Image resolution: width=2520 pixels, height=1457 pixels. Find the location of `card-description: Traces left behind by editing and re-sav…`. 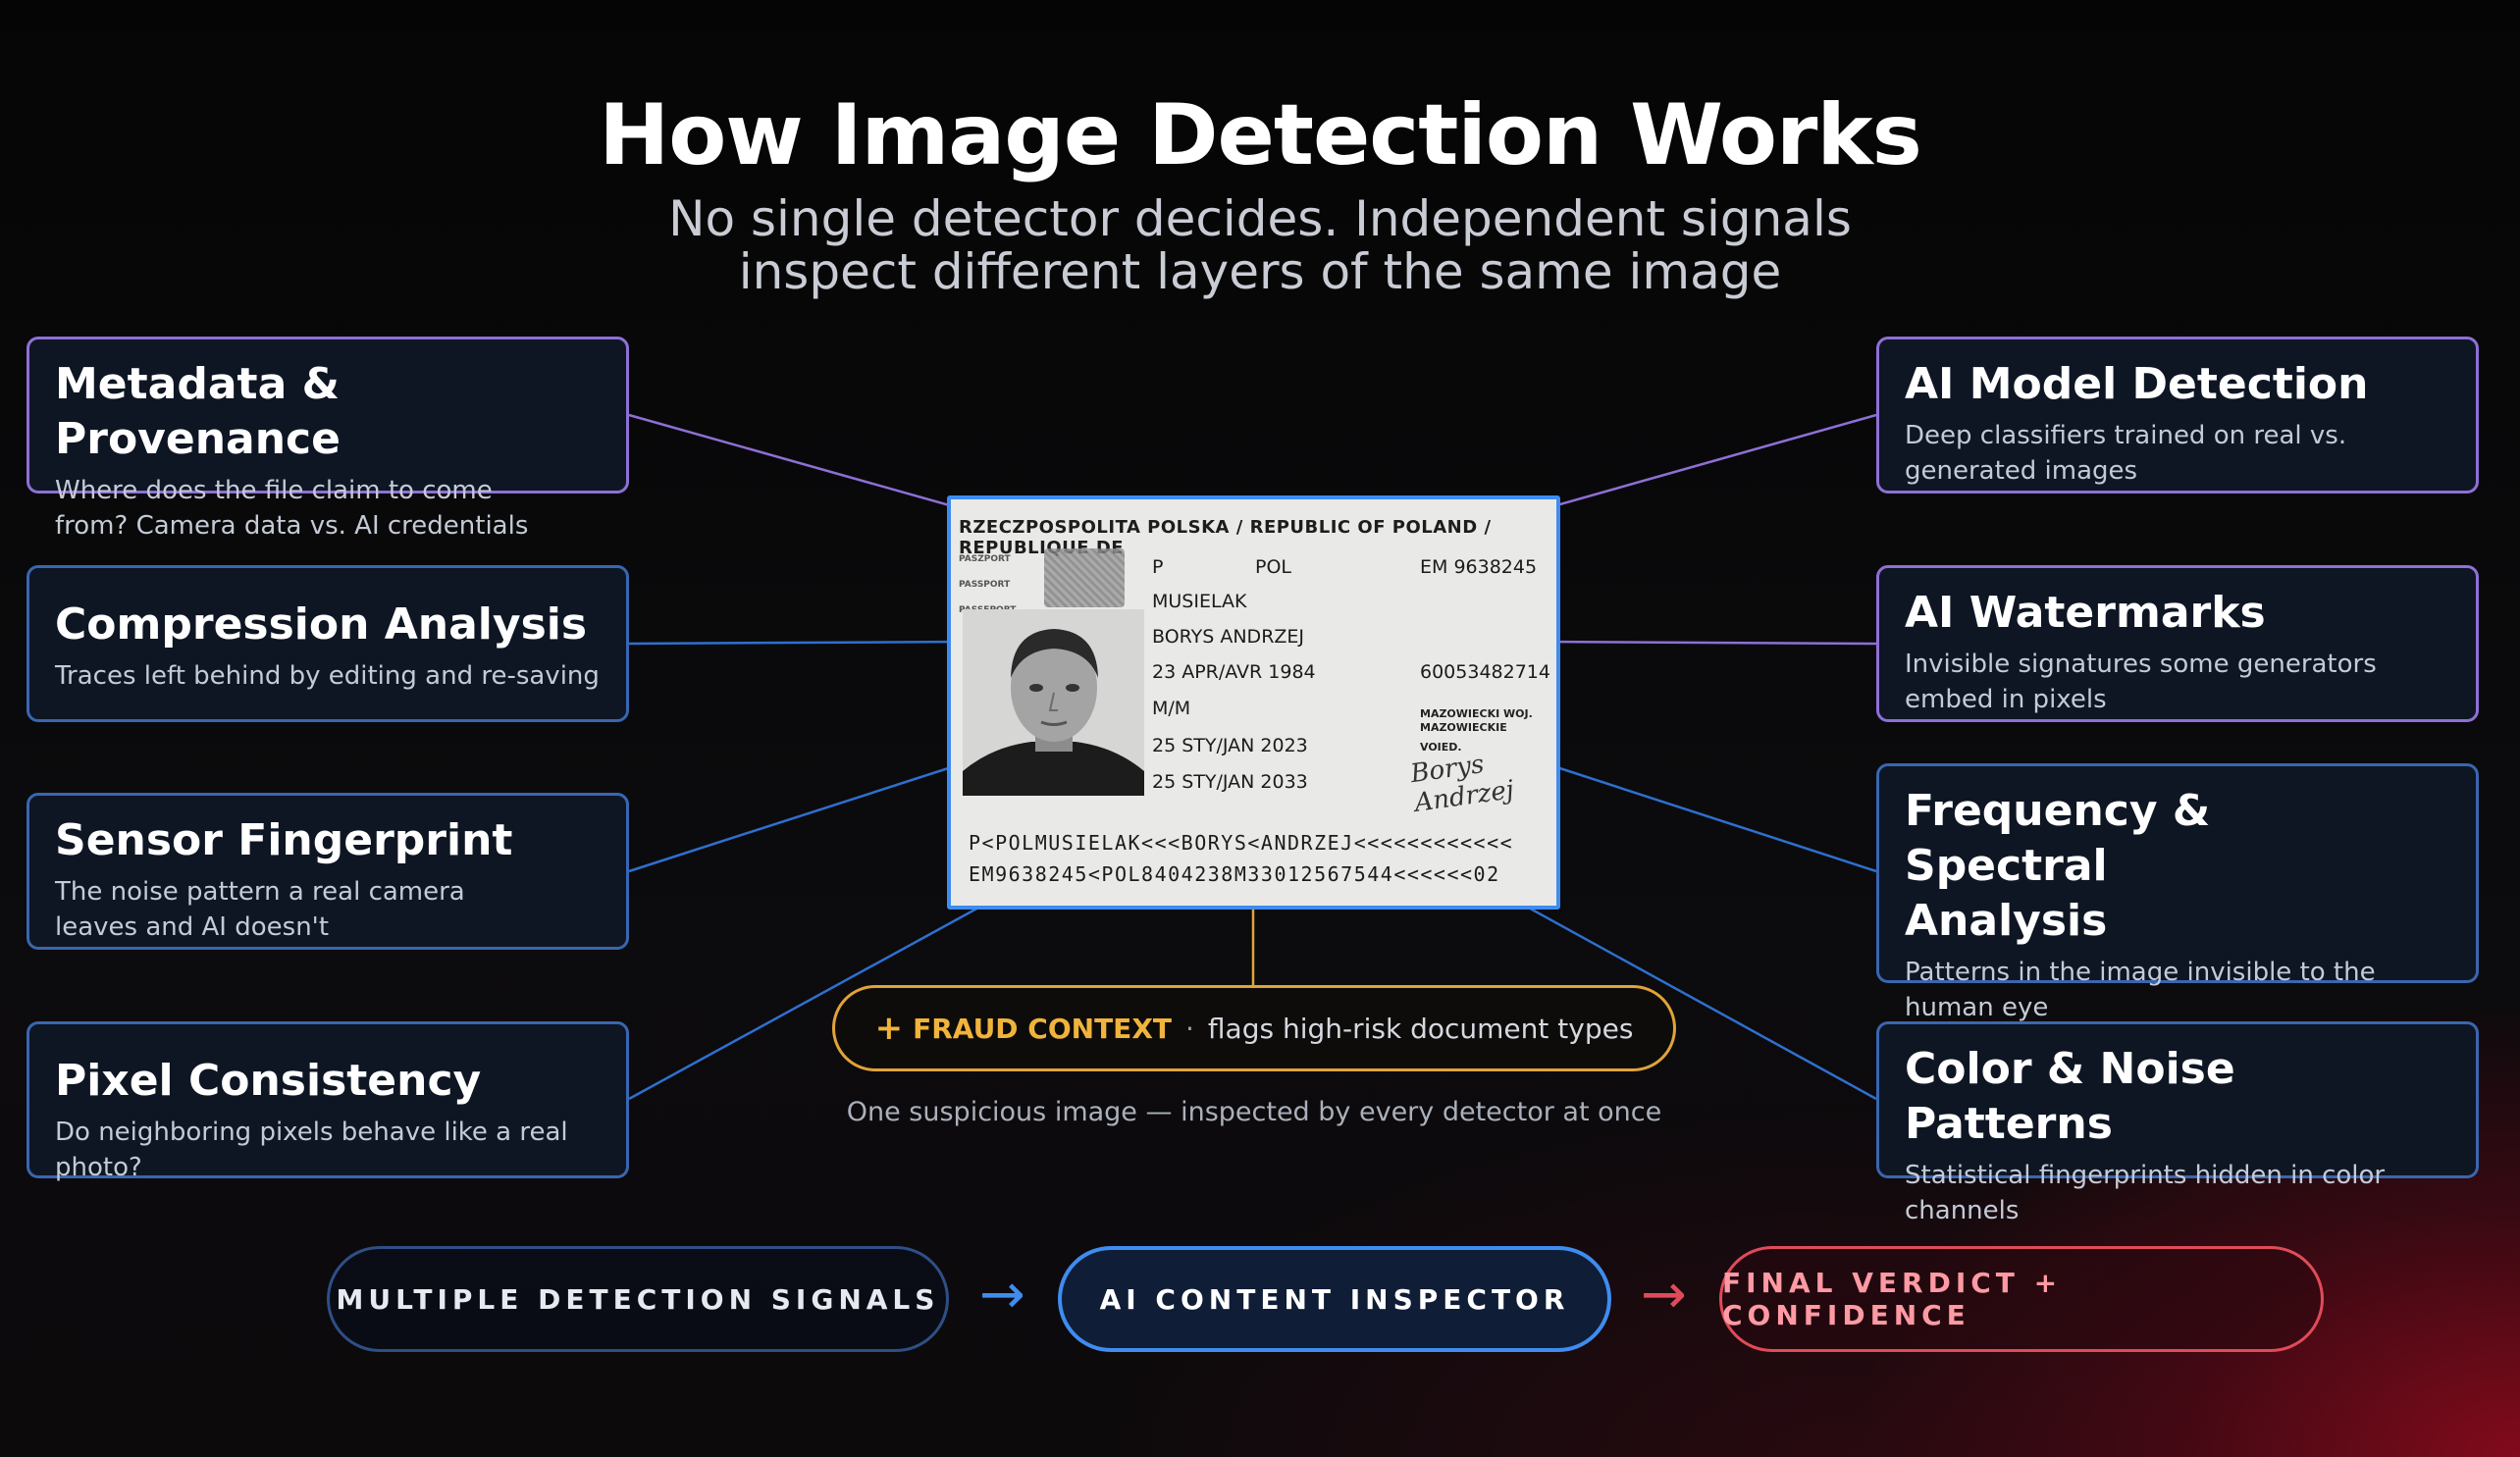

card-description: Traces left behind by editing and re-sav… is located at coordinates (327, 676).